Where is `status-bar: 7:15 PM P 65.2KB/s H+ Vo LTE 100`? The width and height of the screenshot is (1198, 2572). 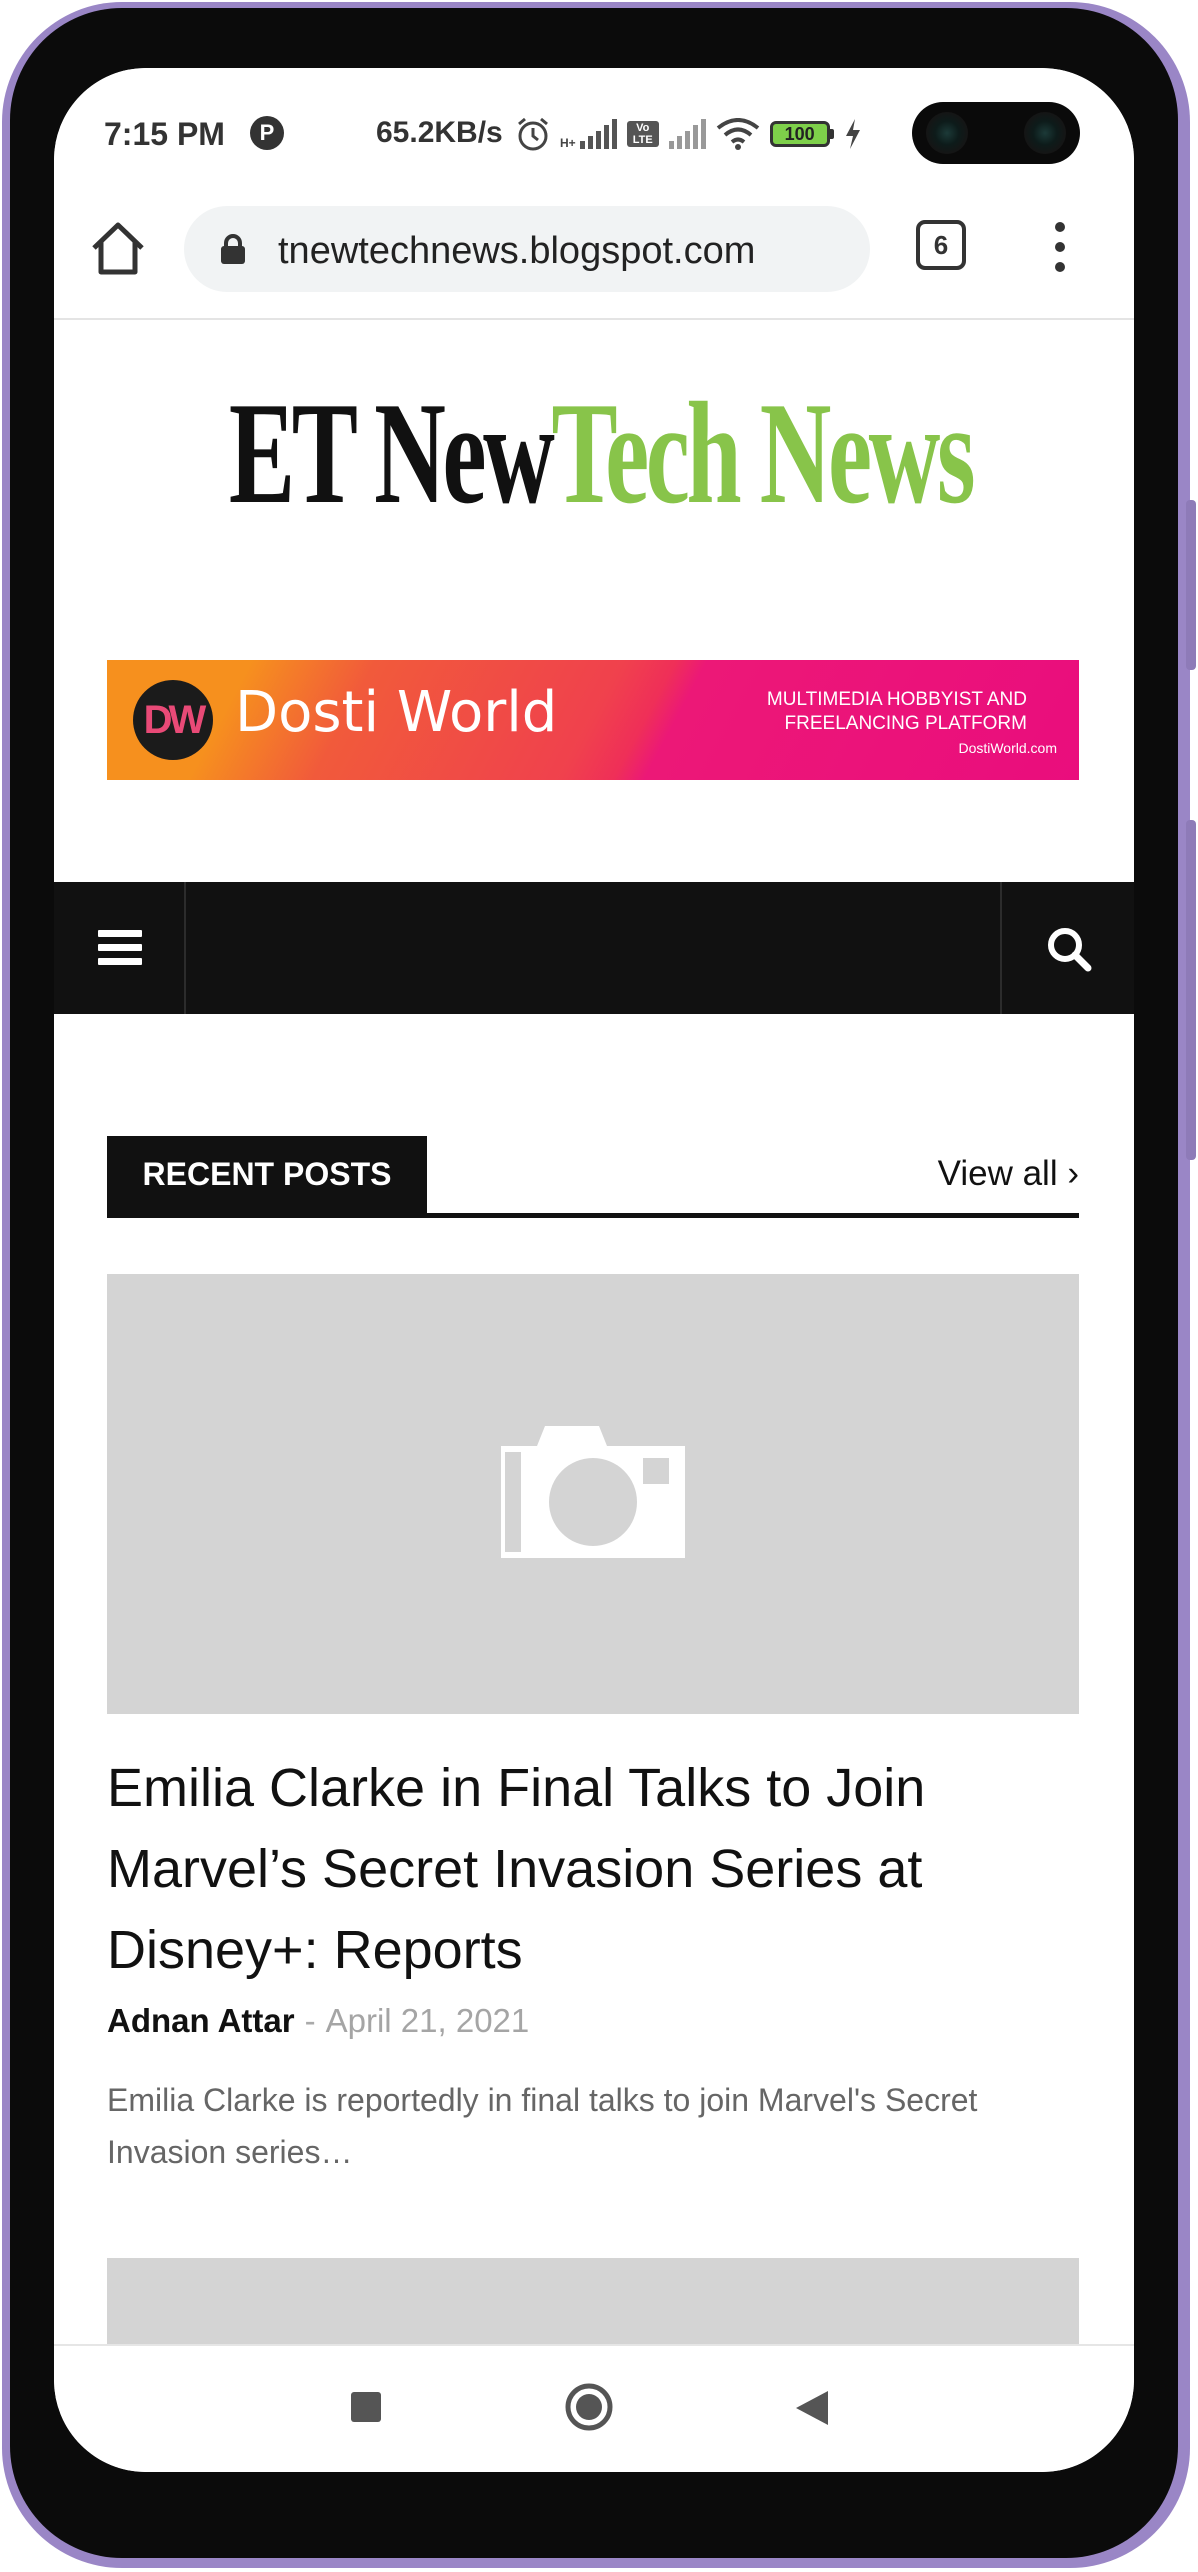
status-bar: 7:15 PM P 65.2KB/s H+ Vo LTE 100 is located at coordinates (594, 123).